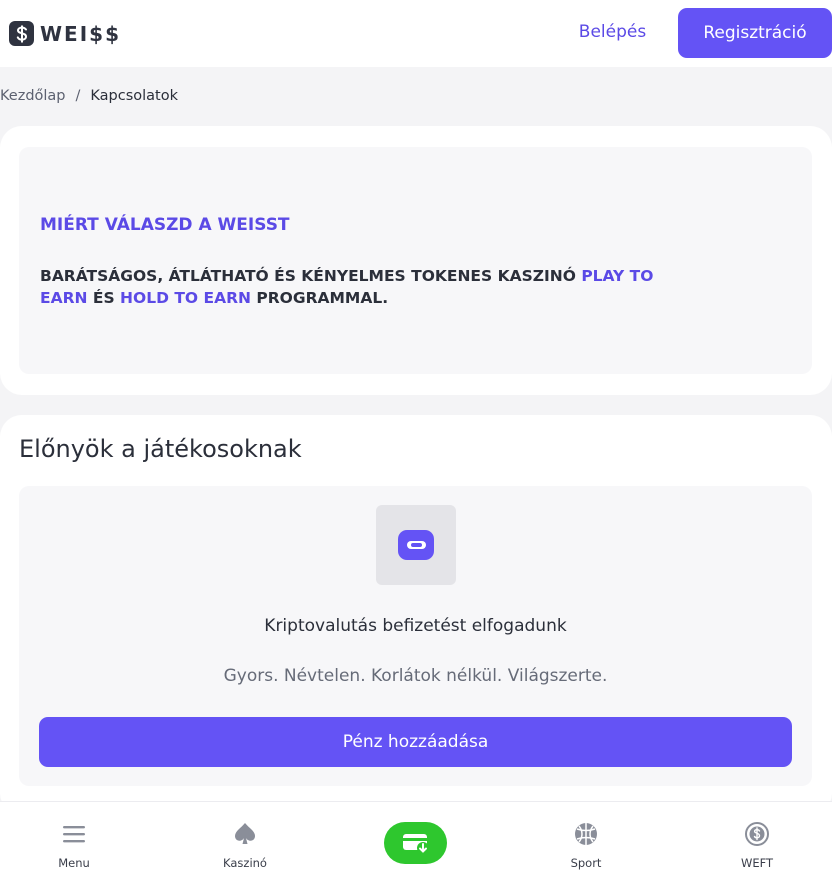 This screenshot has height=882, width=832. What do you see at coordinates (21, 33) in the screenshot?
I see `dollar-badge-icon` at bounding box center [21, 33].